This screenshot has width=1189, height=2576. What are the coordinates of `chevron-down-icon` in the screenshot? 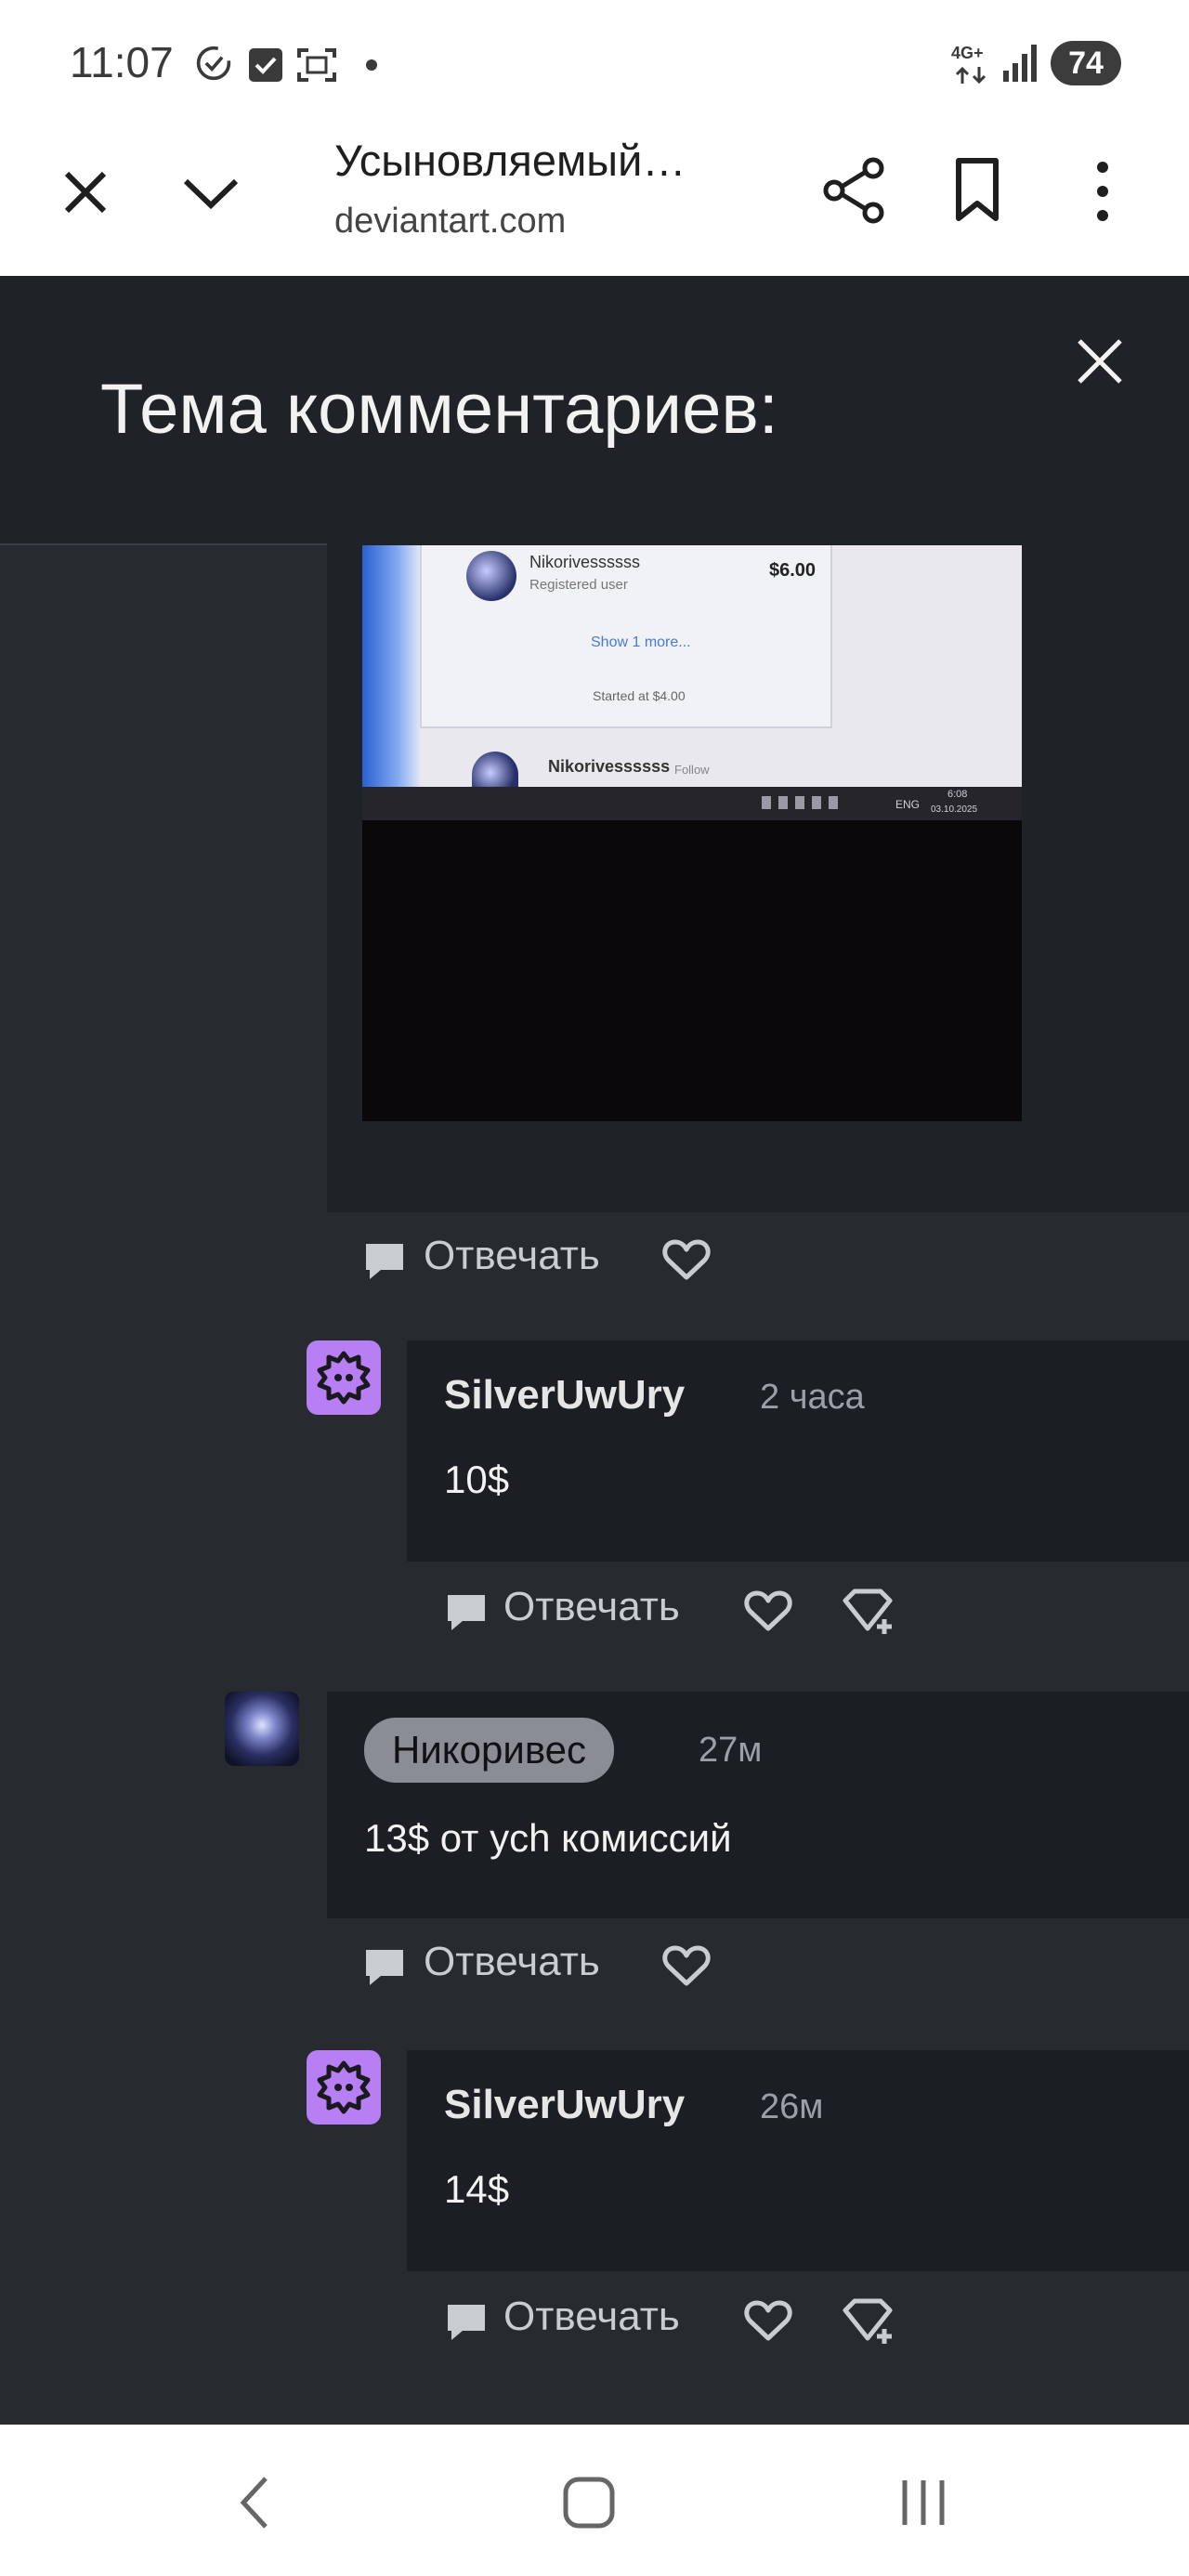 It's located at (210, 193).